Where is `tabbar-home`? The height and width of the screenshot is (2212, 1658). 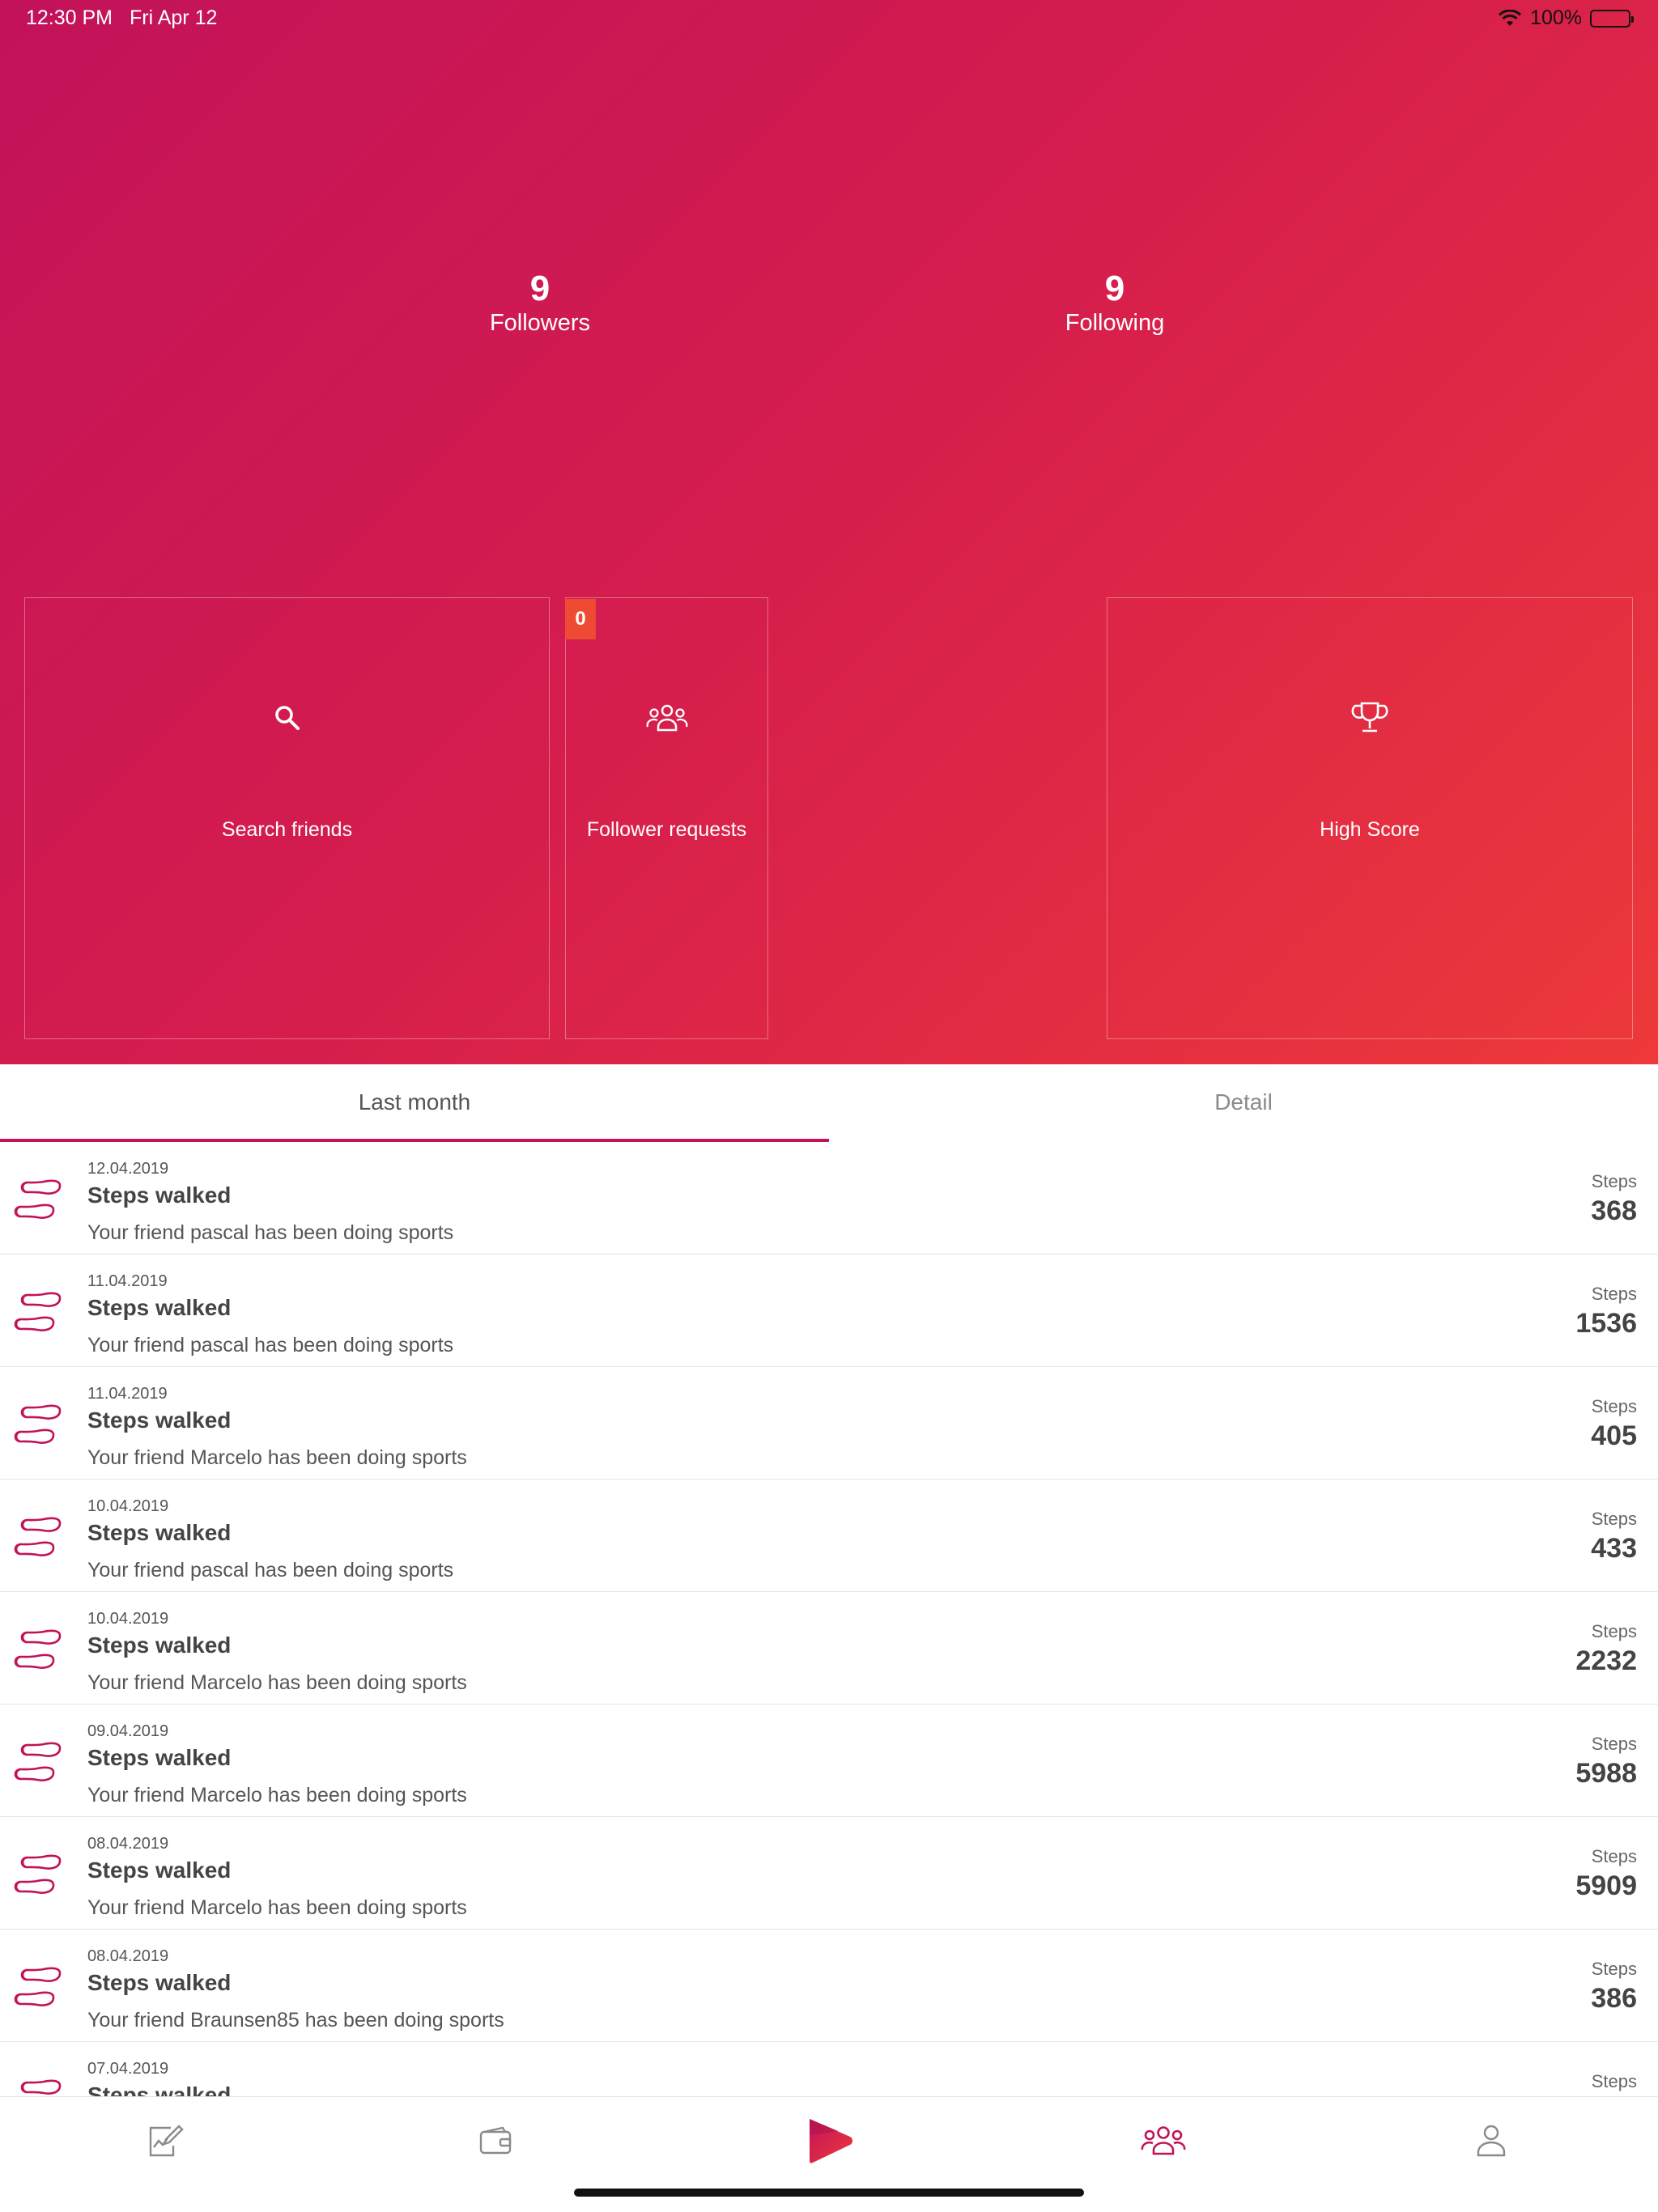 tabbar-home is located at coordinates (830, 2140).